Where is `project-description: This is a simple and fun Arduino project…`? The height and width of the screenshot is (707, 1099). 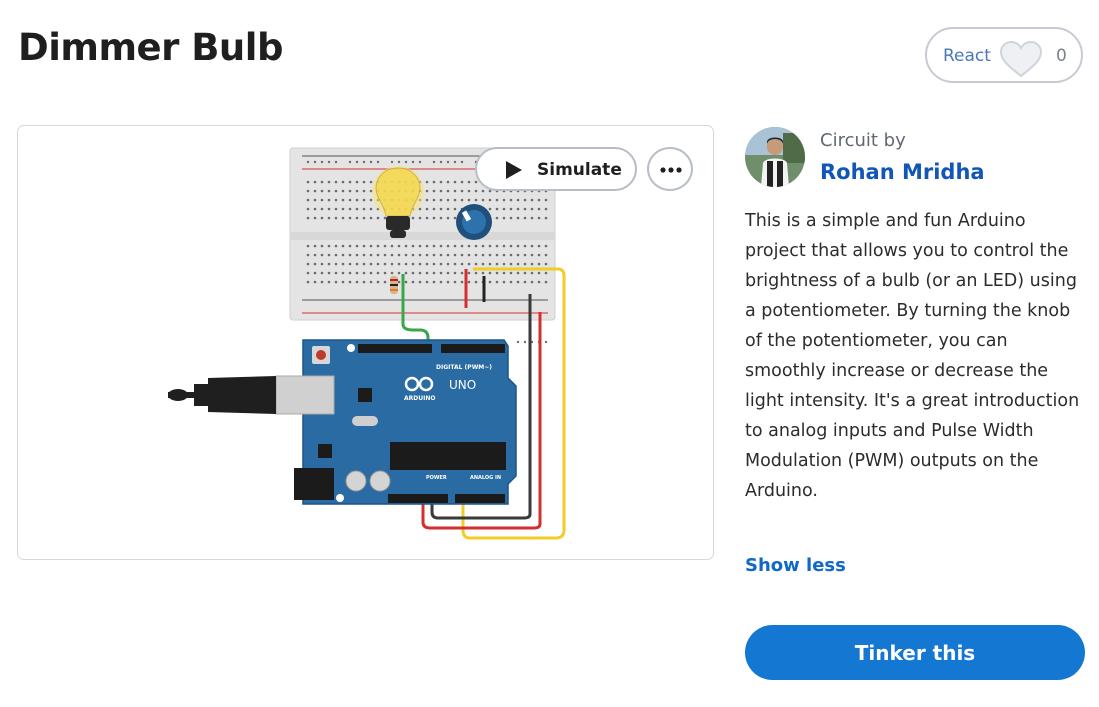 project-description: This is a simple and fun Arduino project… is located at coordinates (912, 356).